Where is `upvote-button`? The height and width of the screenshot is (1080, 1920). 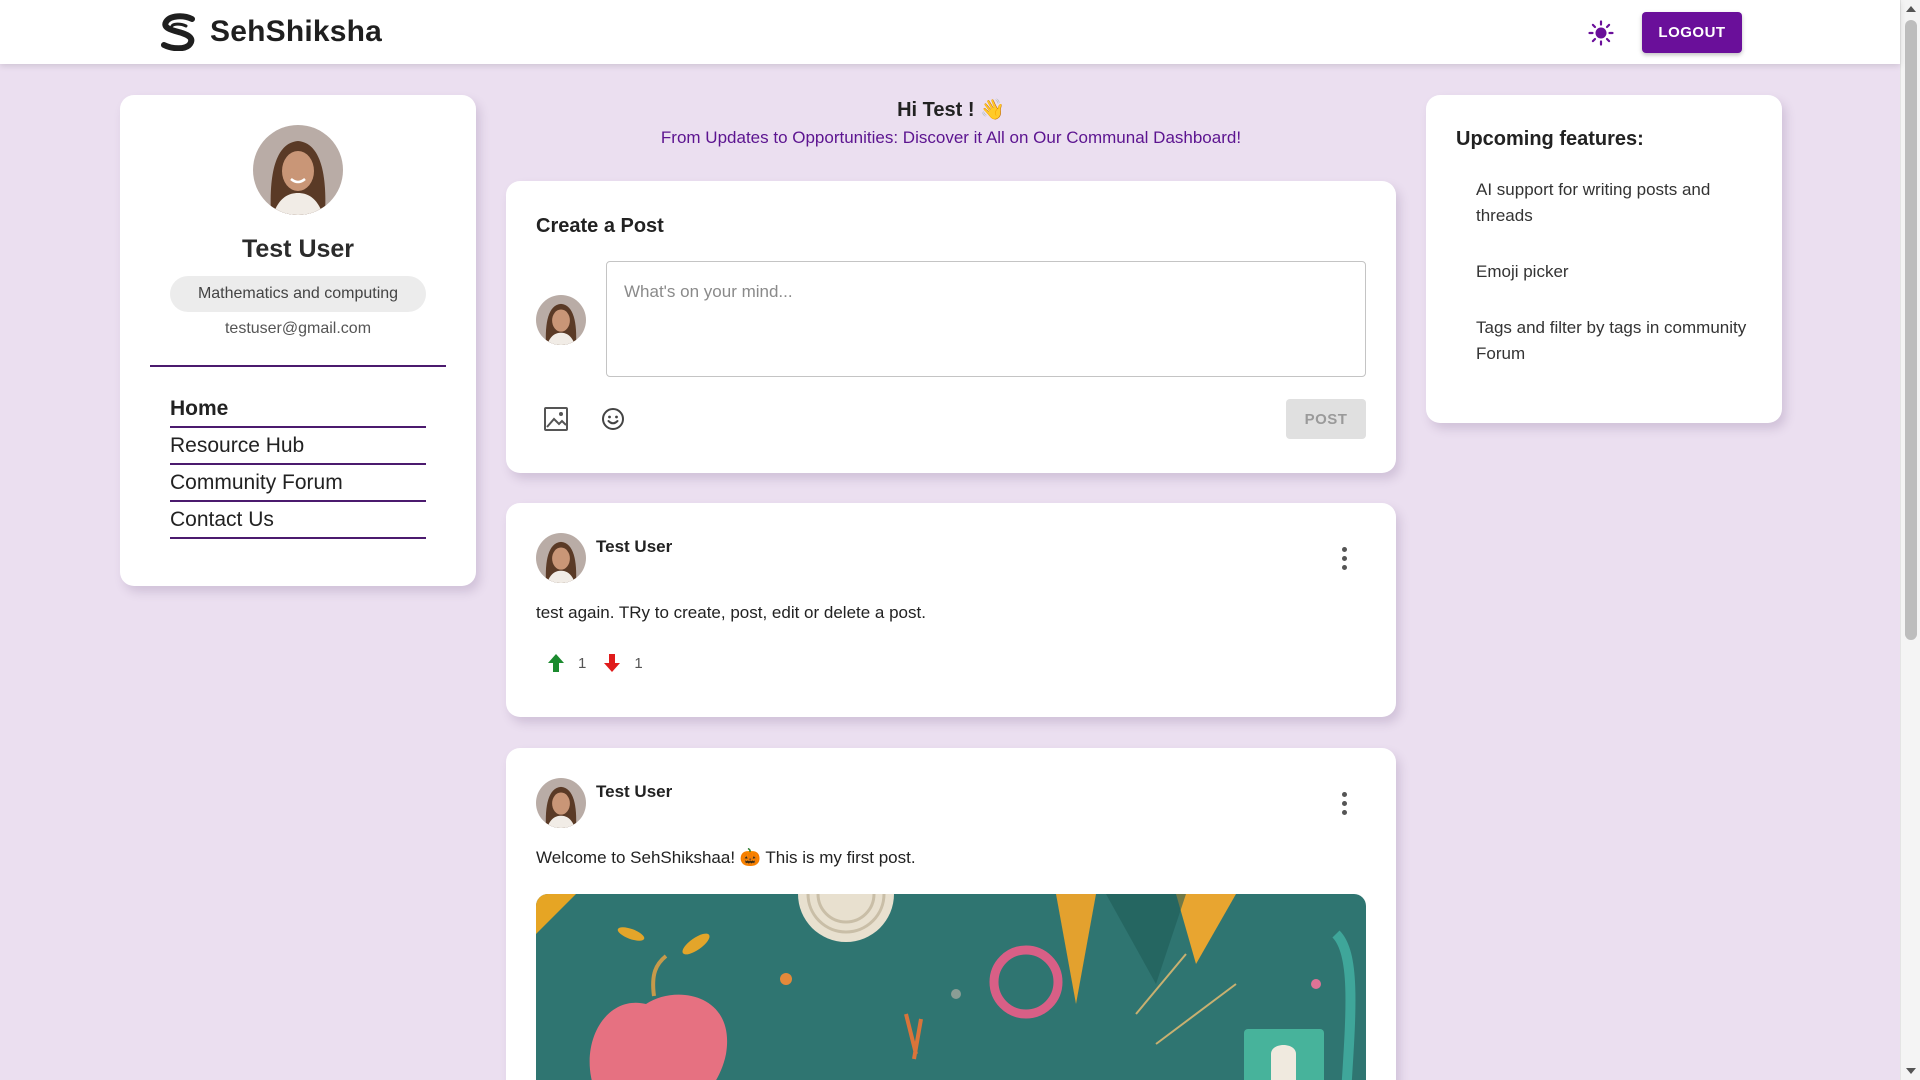
upvote-button is located at coordinates (556, 663).